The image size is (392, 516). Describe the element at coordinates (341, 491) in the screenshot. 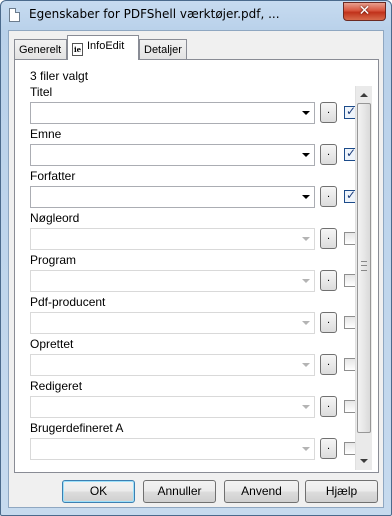

I see `help-button: Hjælp` at that location.